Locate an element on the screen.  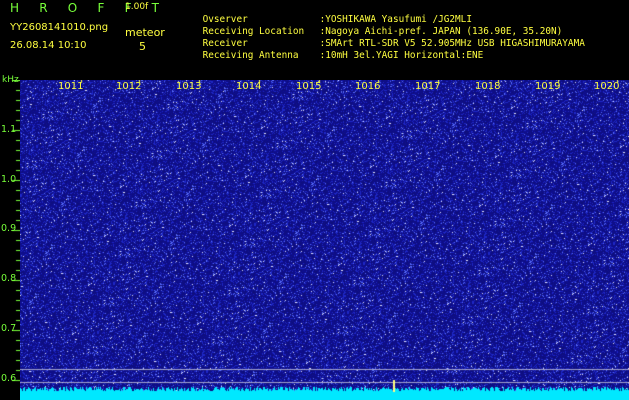
timestamp: 26.08.14 10:10 is located at coordinates (48, 45).